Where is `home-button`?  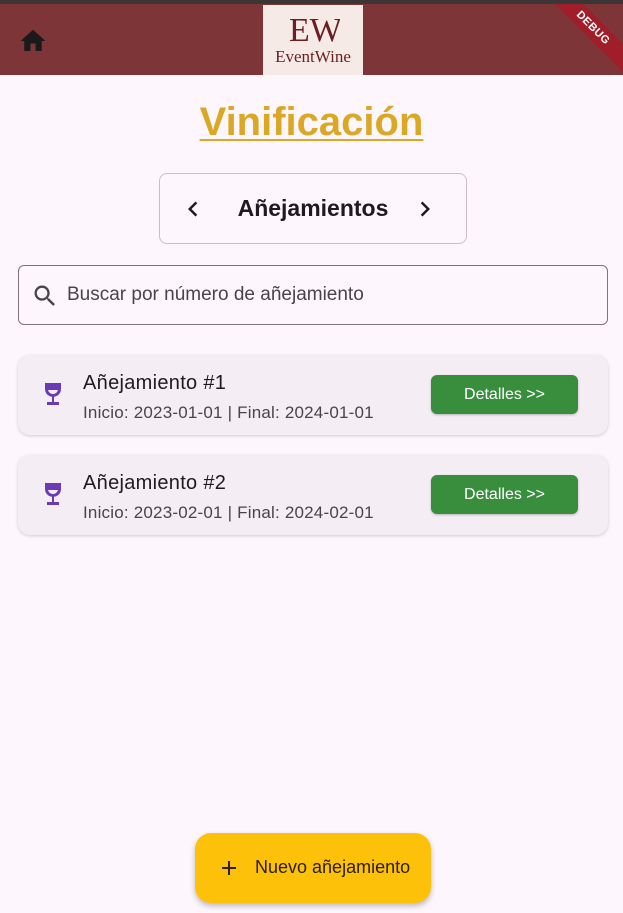 home-button is located at coordinates (33, 41).